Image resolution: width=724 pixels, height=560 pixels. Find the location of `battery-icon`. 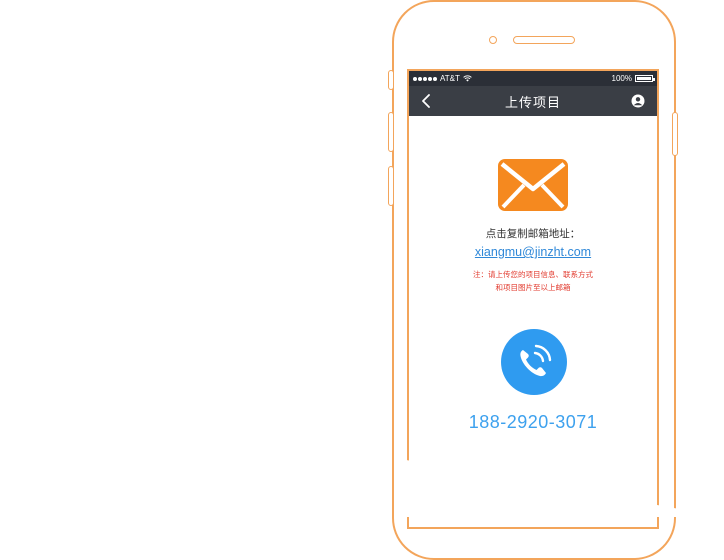

battery-icon is located at coordinates (645, 78).